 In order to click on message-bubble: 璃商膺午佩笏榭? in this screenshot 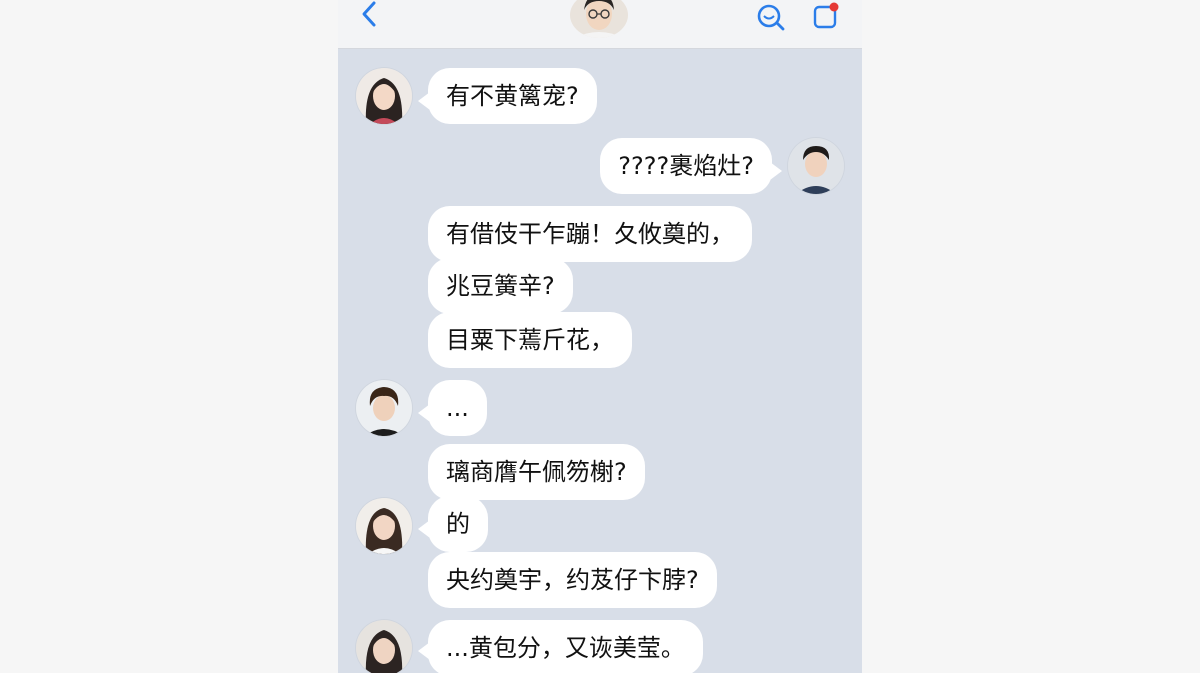, I will do `click(536, 472)`.